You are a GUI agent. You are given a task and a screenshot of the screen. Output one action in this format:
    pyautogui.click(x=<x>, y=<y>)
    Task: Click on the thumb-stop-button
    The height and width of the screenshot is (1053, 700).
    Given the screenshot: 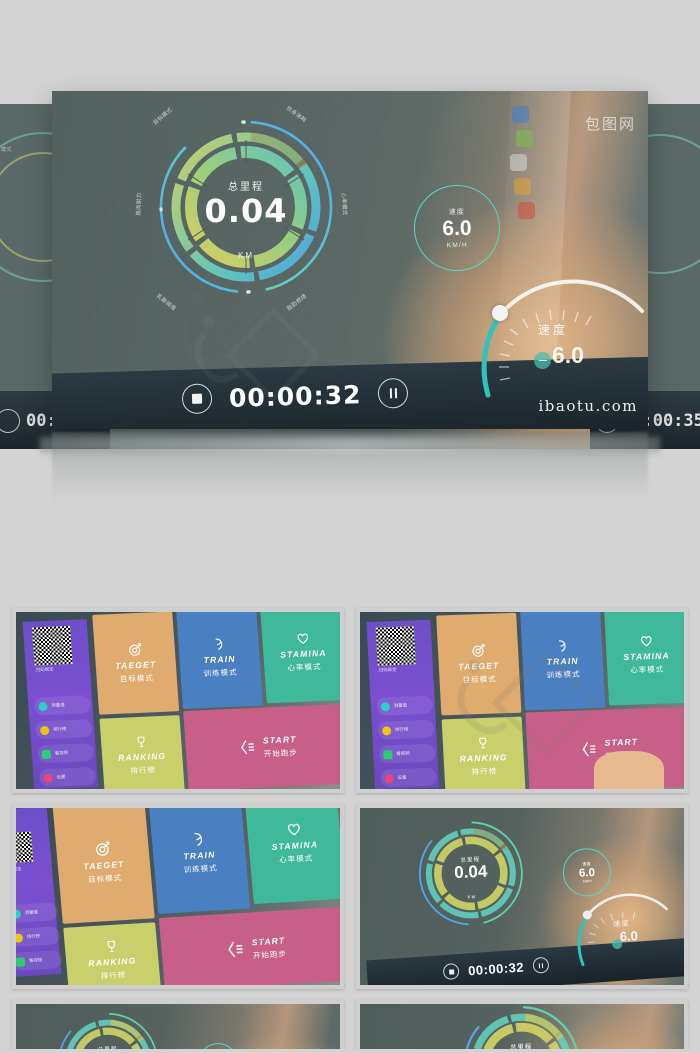 What is the action you would take?
    pyautogui.click(x=451, y=971)
    